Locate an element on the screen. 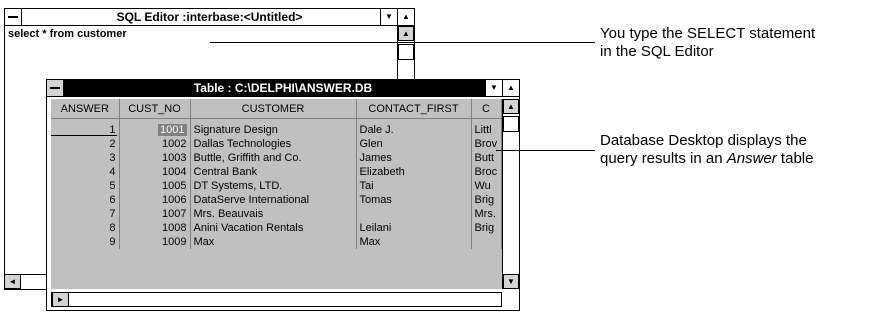 The width and height of the screenshot is (875, 320). answer-table-title: Table : C:\DELPHI\ANSWER.DB is located at coordinates (283, 88).